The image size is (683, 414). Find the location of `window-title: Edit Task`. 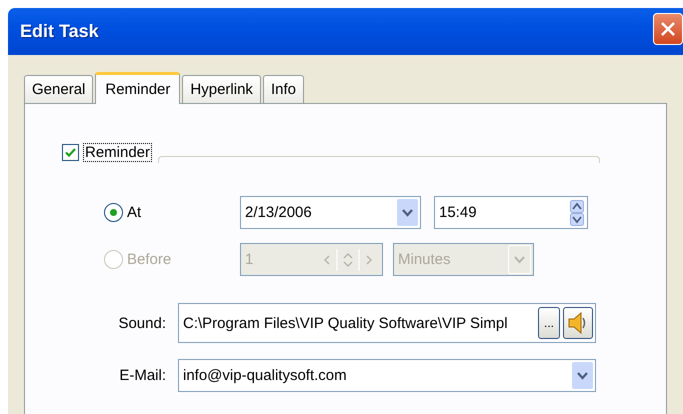

window-title: Edit Task is located at coordinates (59, 31).